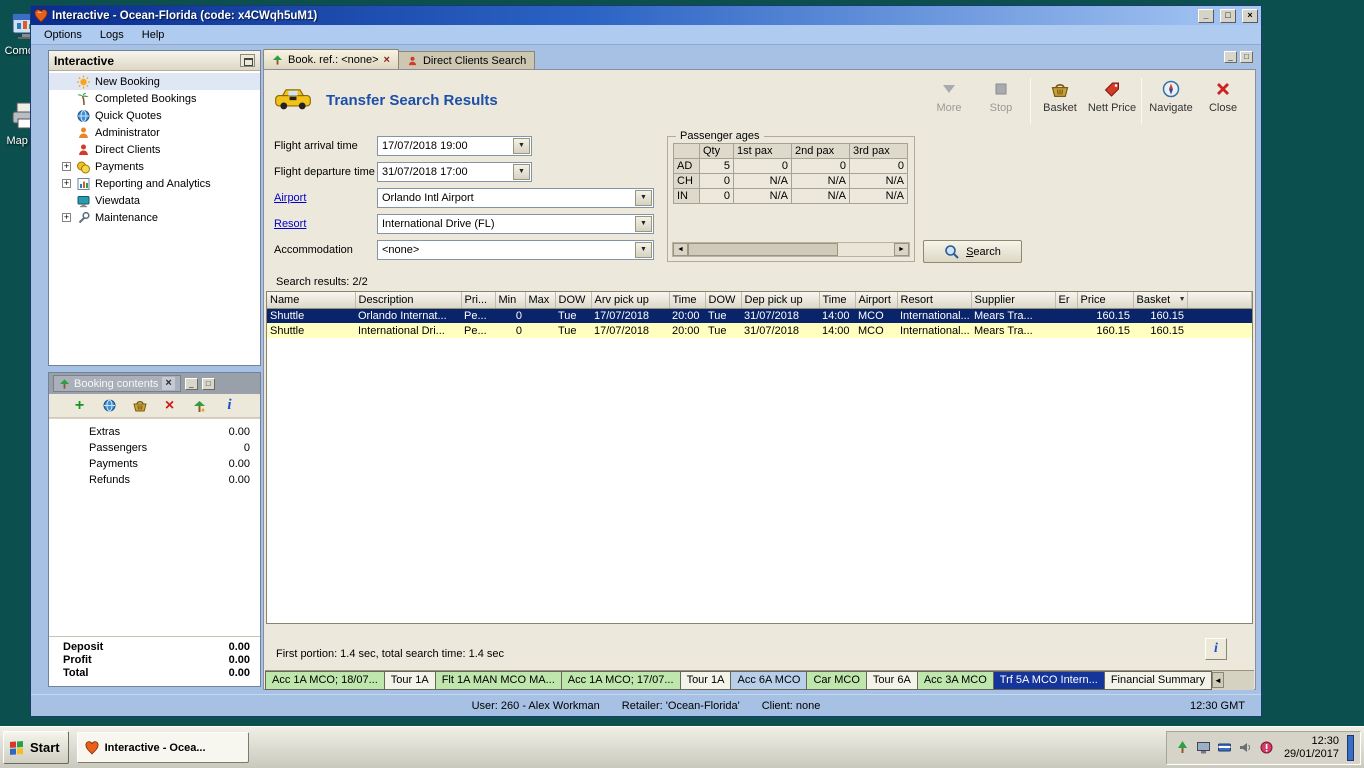 This screenshot has width=1364, height=768. Describe the element at coordinates (387, 60) in the screenshot. I see `tab-close-icon: ×` at that location.